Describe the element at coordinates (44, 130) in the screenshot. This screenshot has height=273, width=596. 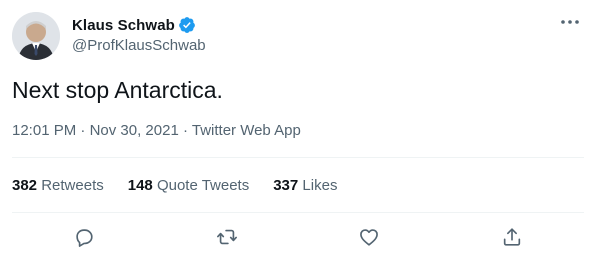
I see `tweet-time: 12:01 PM` at that location.